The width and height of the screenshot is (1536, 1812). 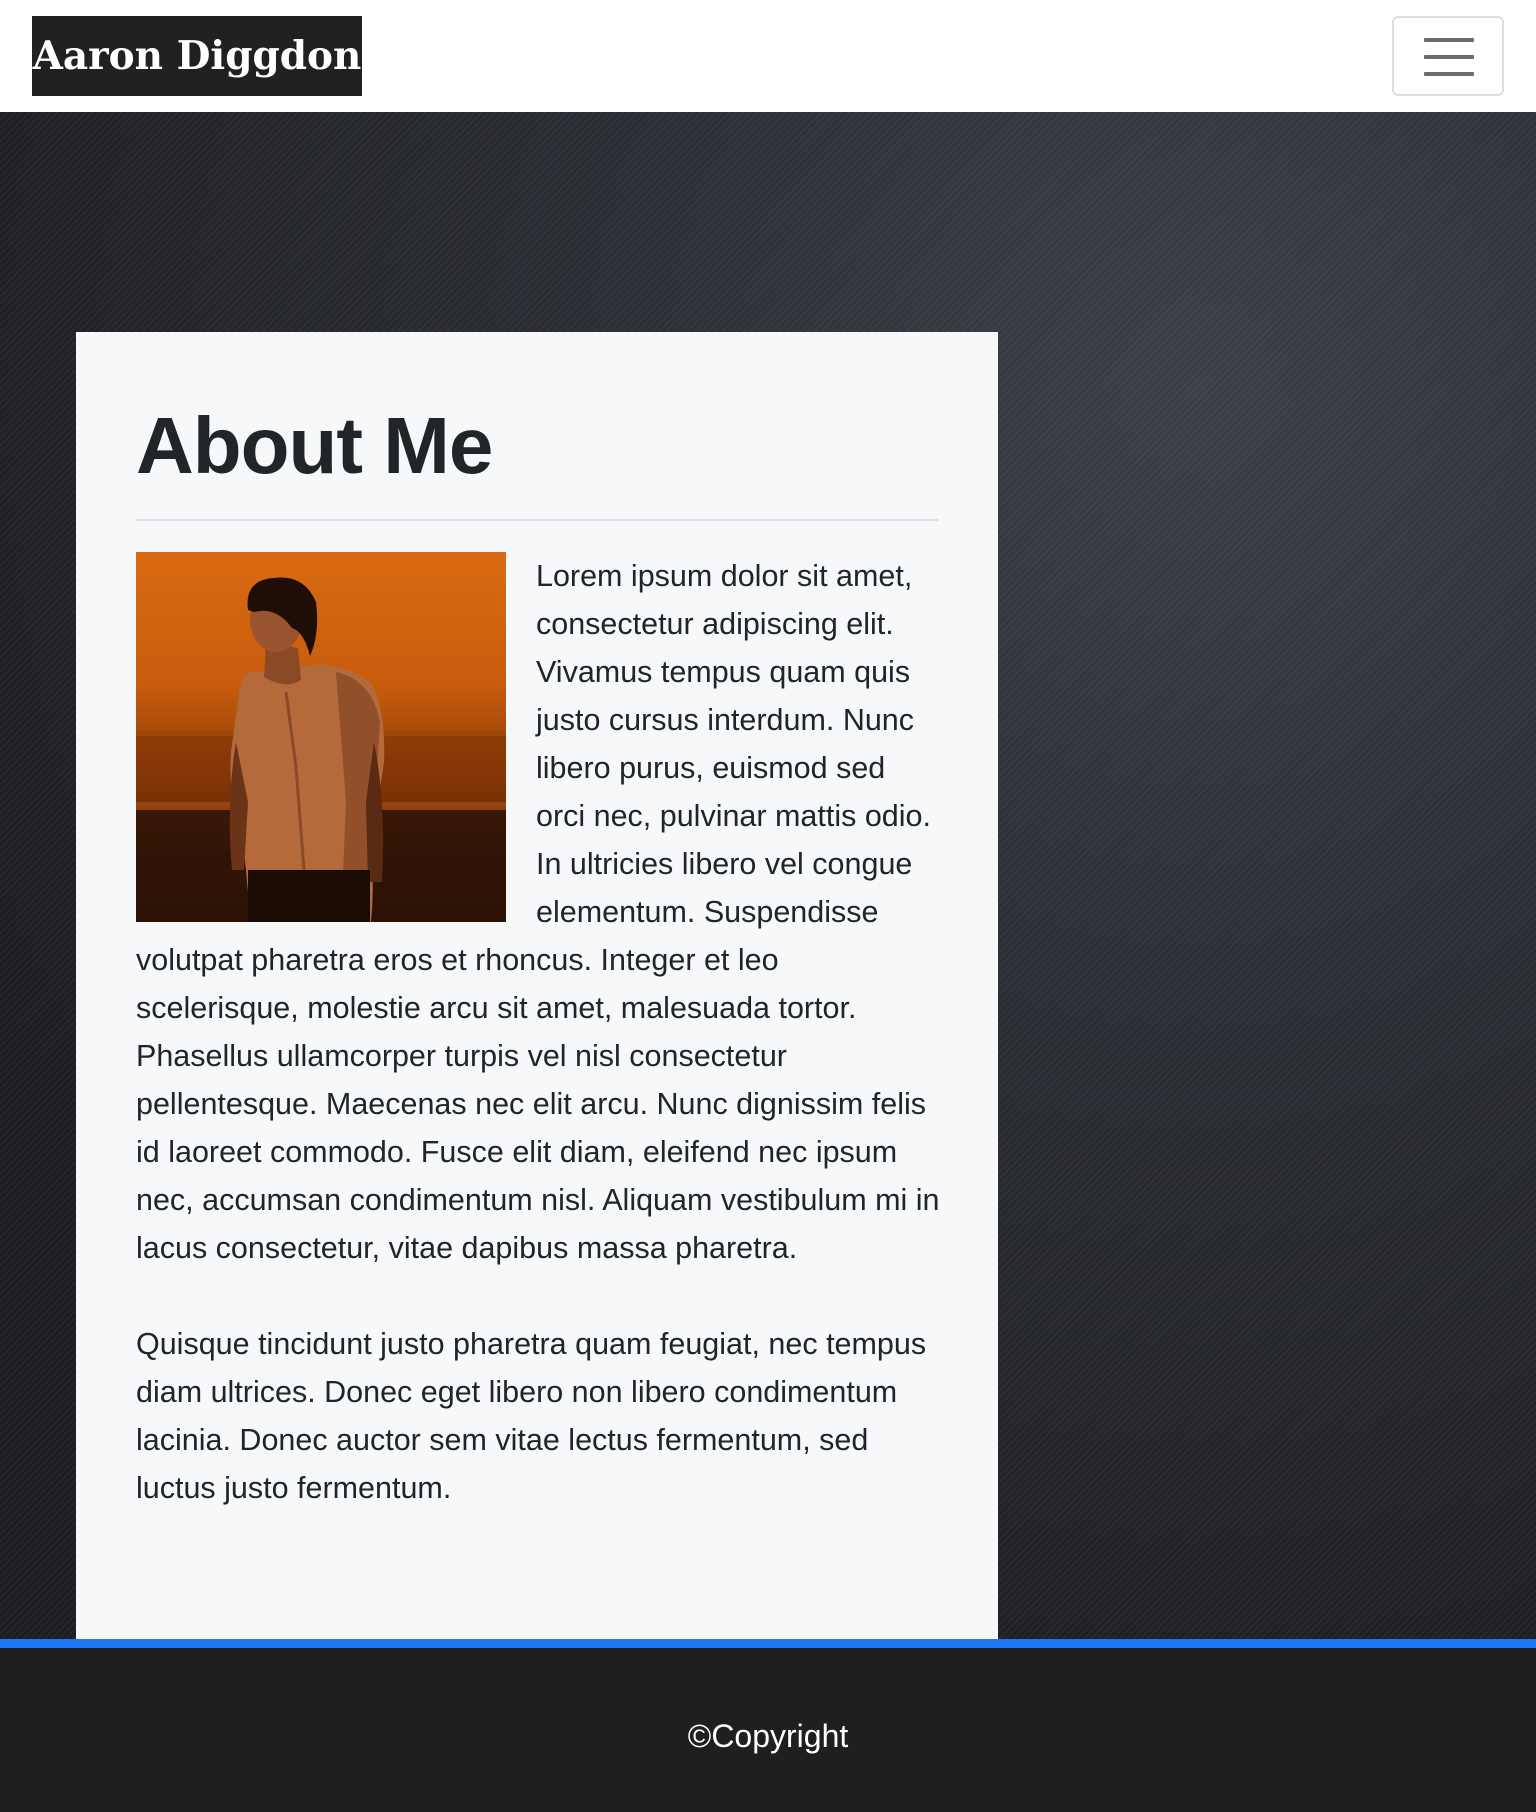 I want to click on accent-stripe, so click(x=768, y=1643).